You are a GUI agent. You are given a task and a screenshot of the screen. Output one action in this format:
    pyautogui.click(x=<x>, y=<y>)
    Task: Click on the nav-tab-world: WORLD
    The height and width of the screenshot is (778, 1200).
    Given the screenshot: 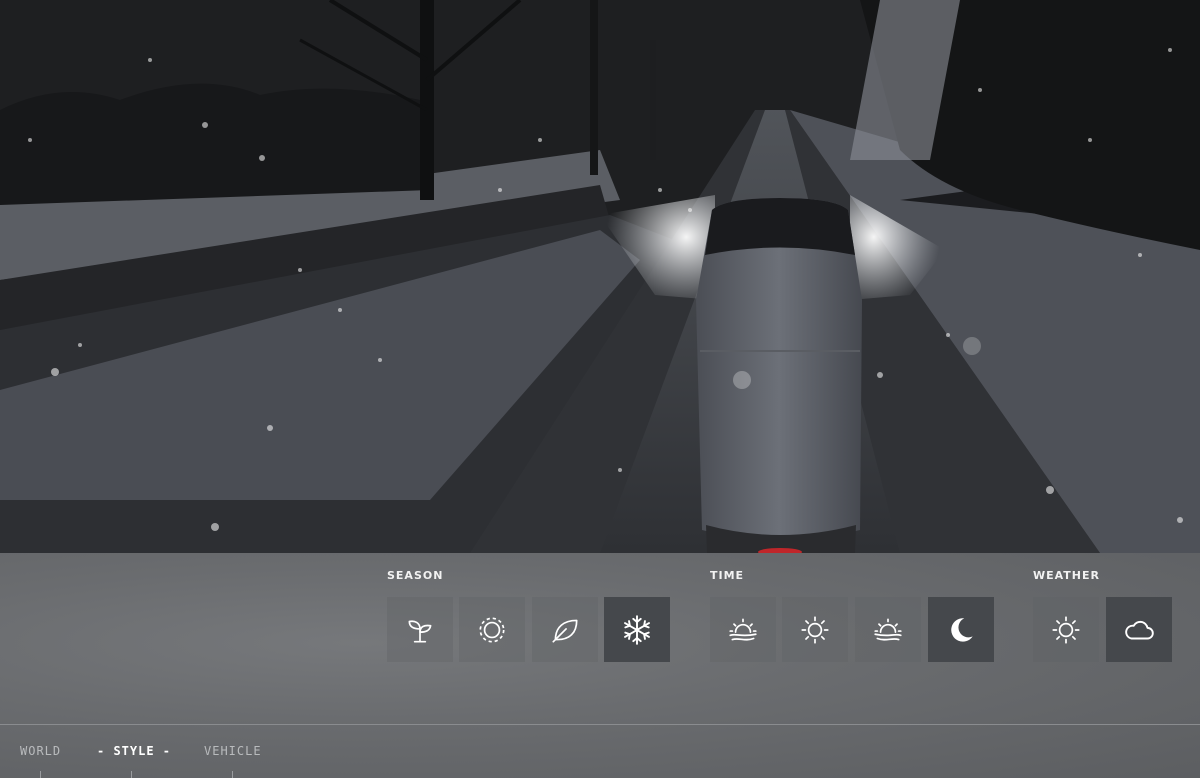 What is the action you would take?
    pyautogui.click(x=40, y=751)
    